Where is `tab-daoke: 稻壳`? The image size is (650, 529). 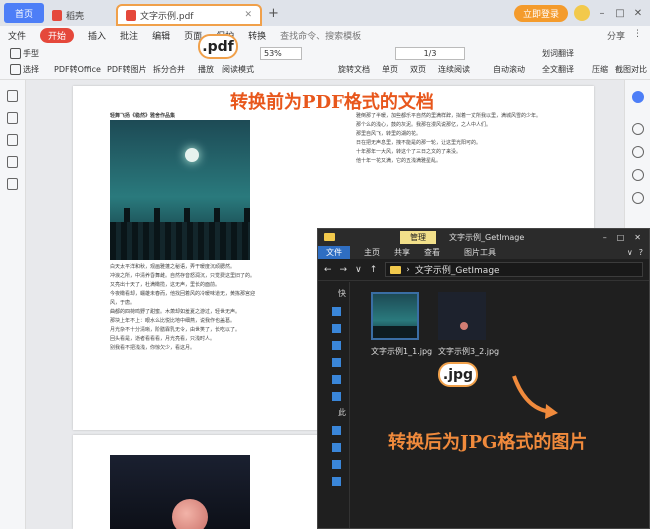
tab-daoke: 稻壳 is located at coordinates (80, 15).